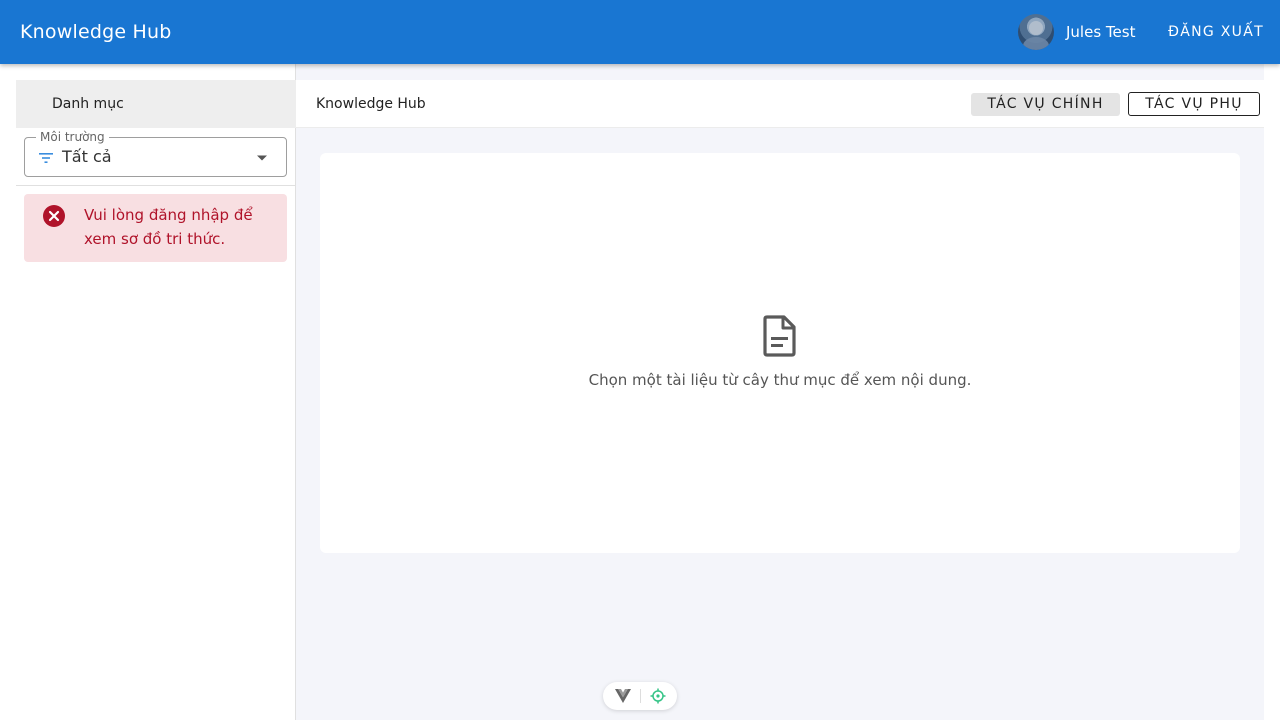 The height and width of the screenshot is (720, 1280). I want to click on devtools-divider, so click(640, 696).